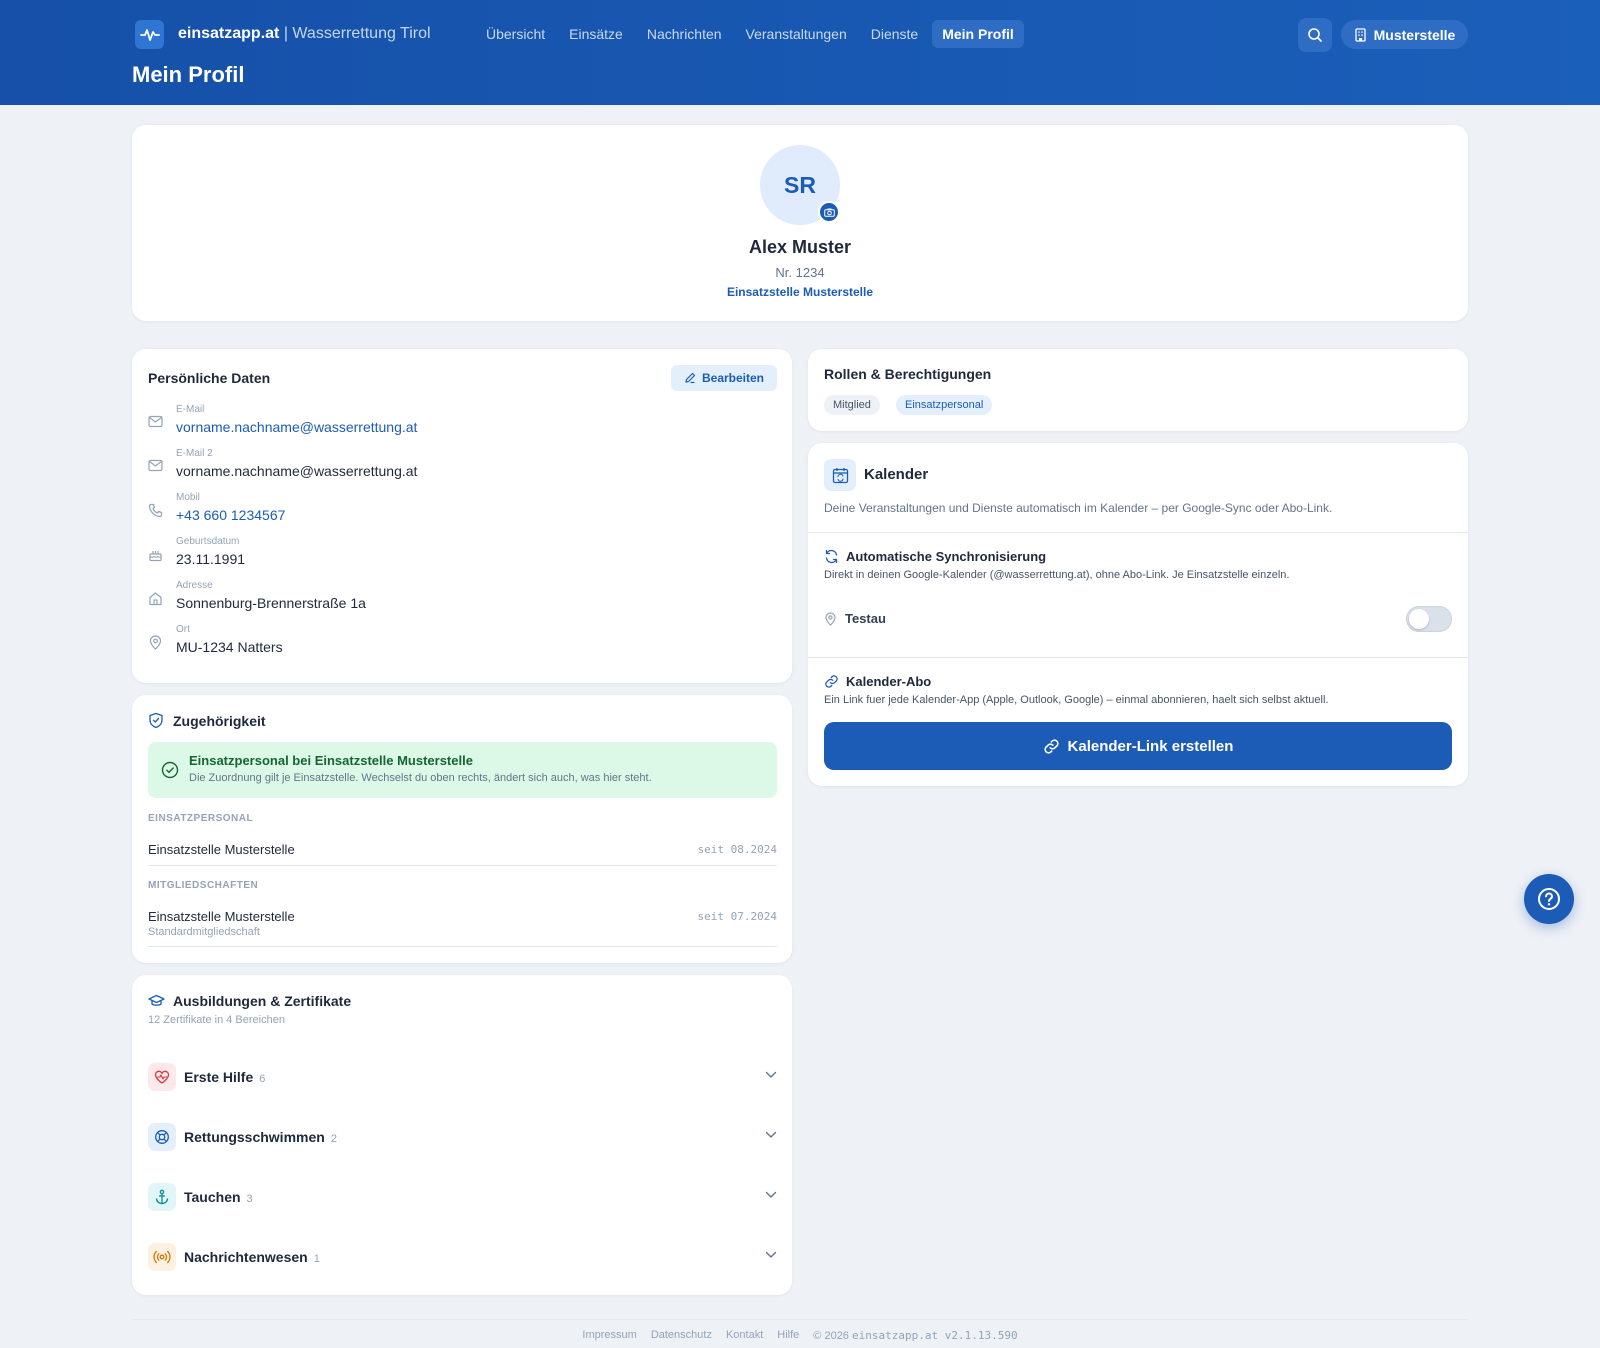  Describe the element at coordinates (262, 1001) in the screenshot. I see `training-title: Ausbildungen & Zertifikate` at that location.